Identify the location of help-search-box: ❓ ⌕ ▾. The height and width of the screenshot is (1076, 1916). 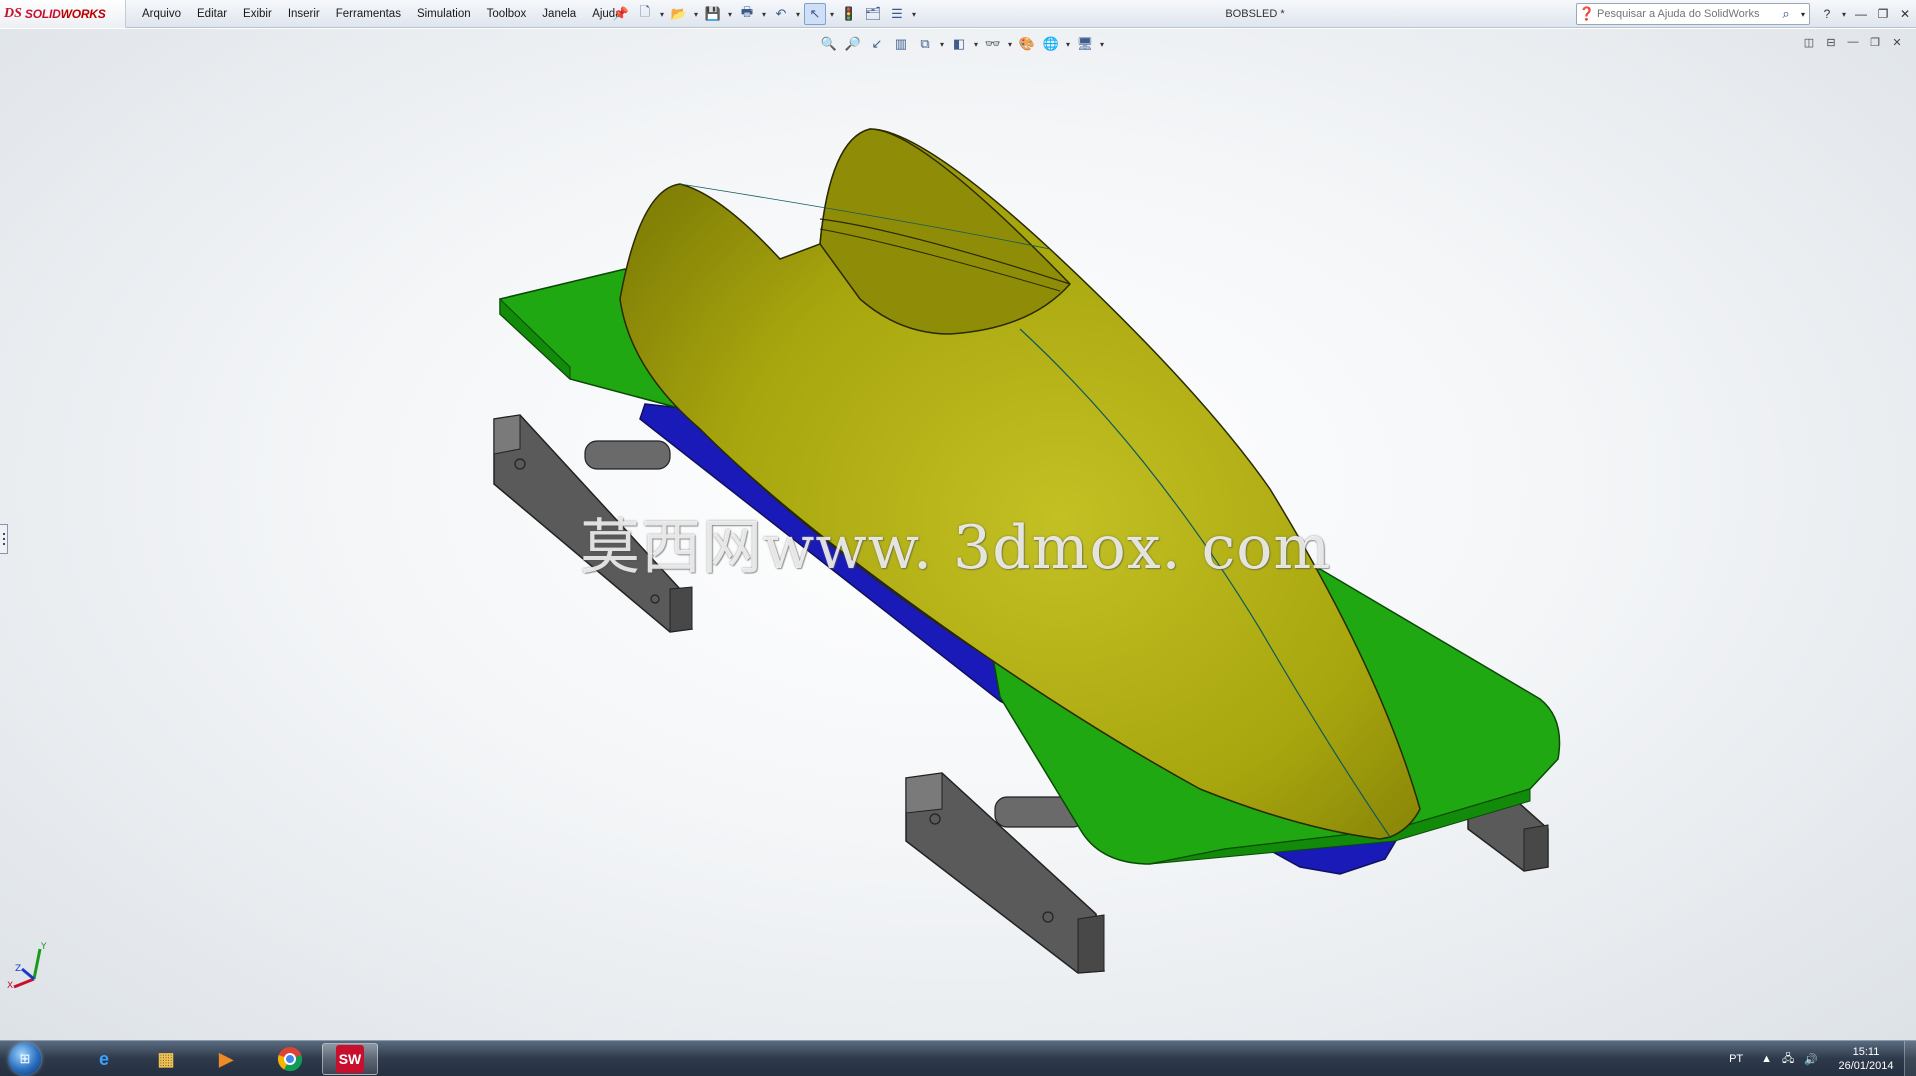
(1693, 14).